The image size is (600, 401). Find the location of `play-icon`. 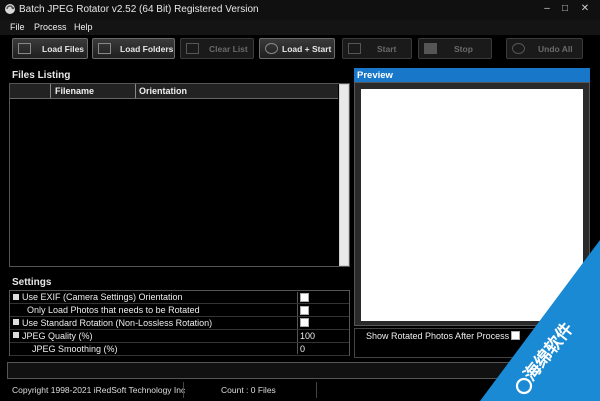

play-icon is located at coordinates (354, 48).